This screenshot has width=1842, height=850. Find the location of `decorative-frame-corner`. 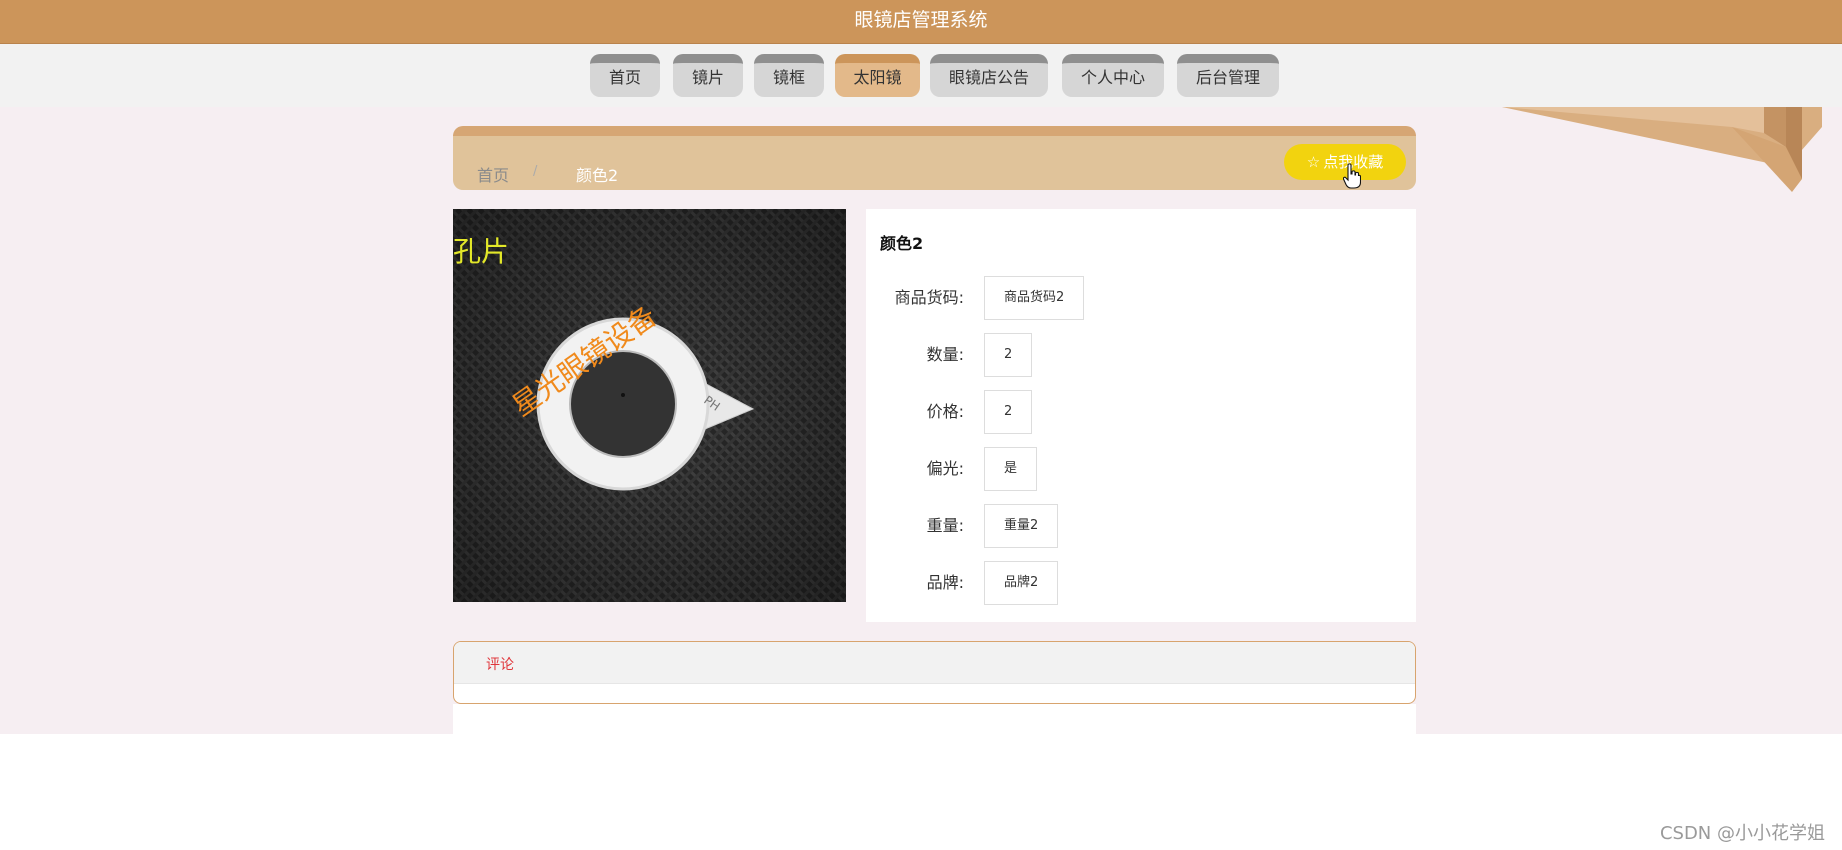

decorative-frame-corner is located at coordinates (1662, 149).